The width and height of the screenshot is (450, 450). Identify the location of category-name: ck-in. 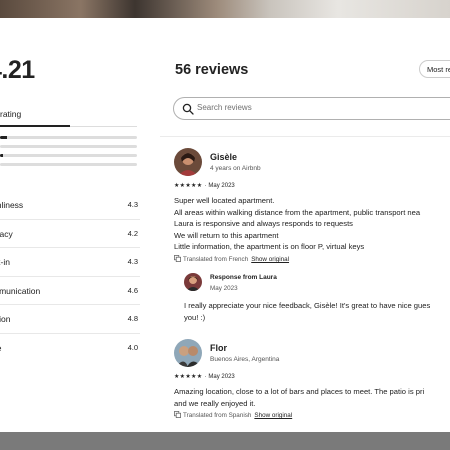
(5, 262).